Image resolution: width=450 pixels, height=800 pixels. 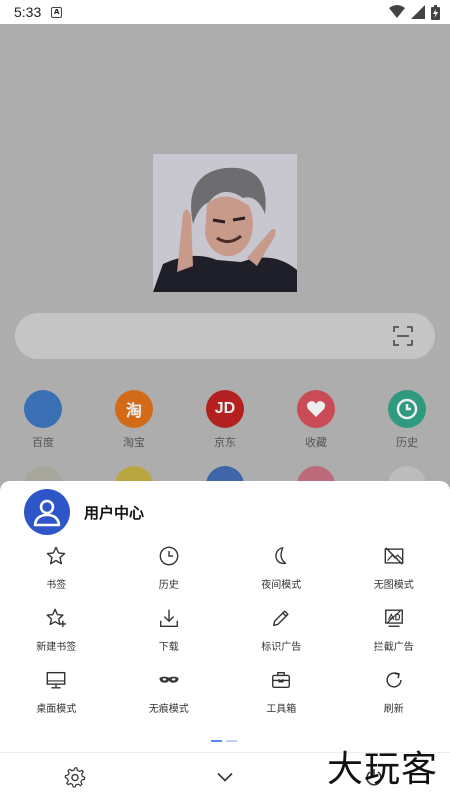 I want to click on chevron-down-icon, so click(x=225, y=777).